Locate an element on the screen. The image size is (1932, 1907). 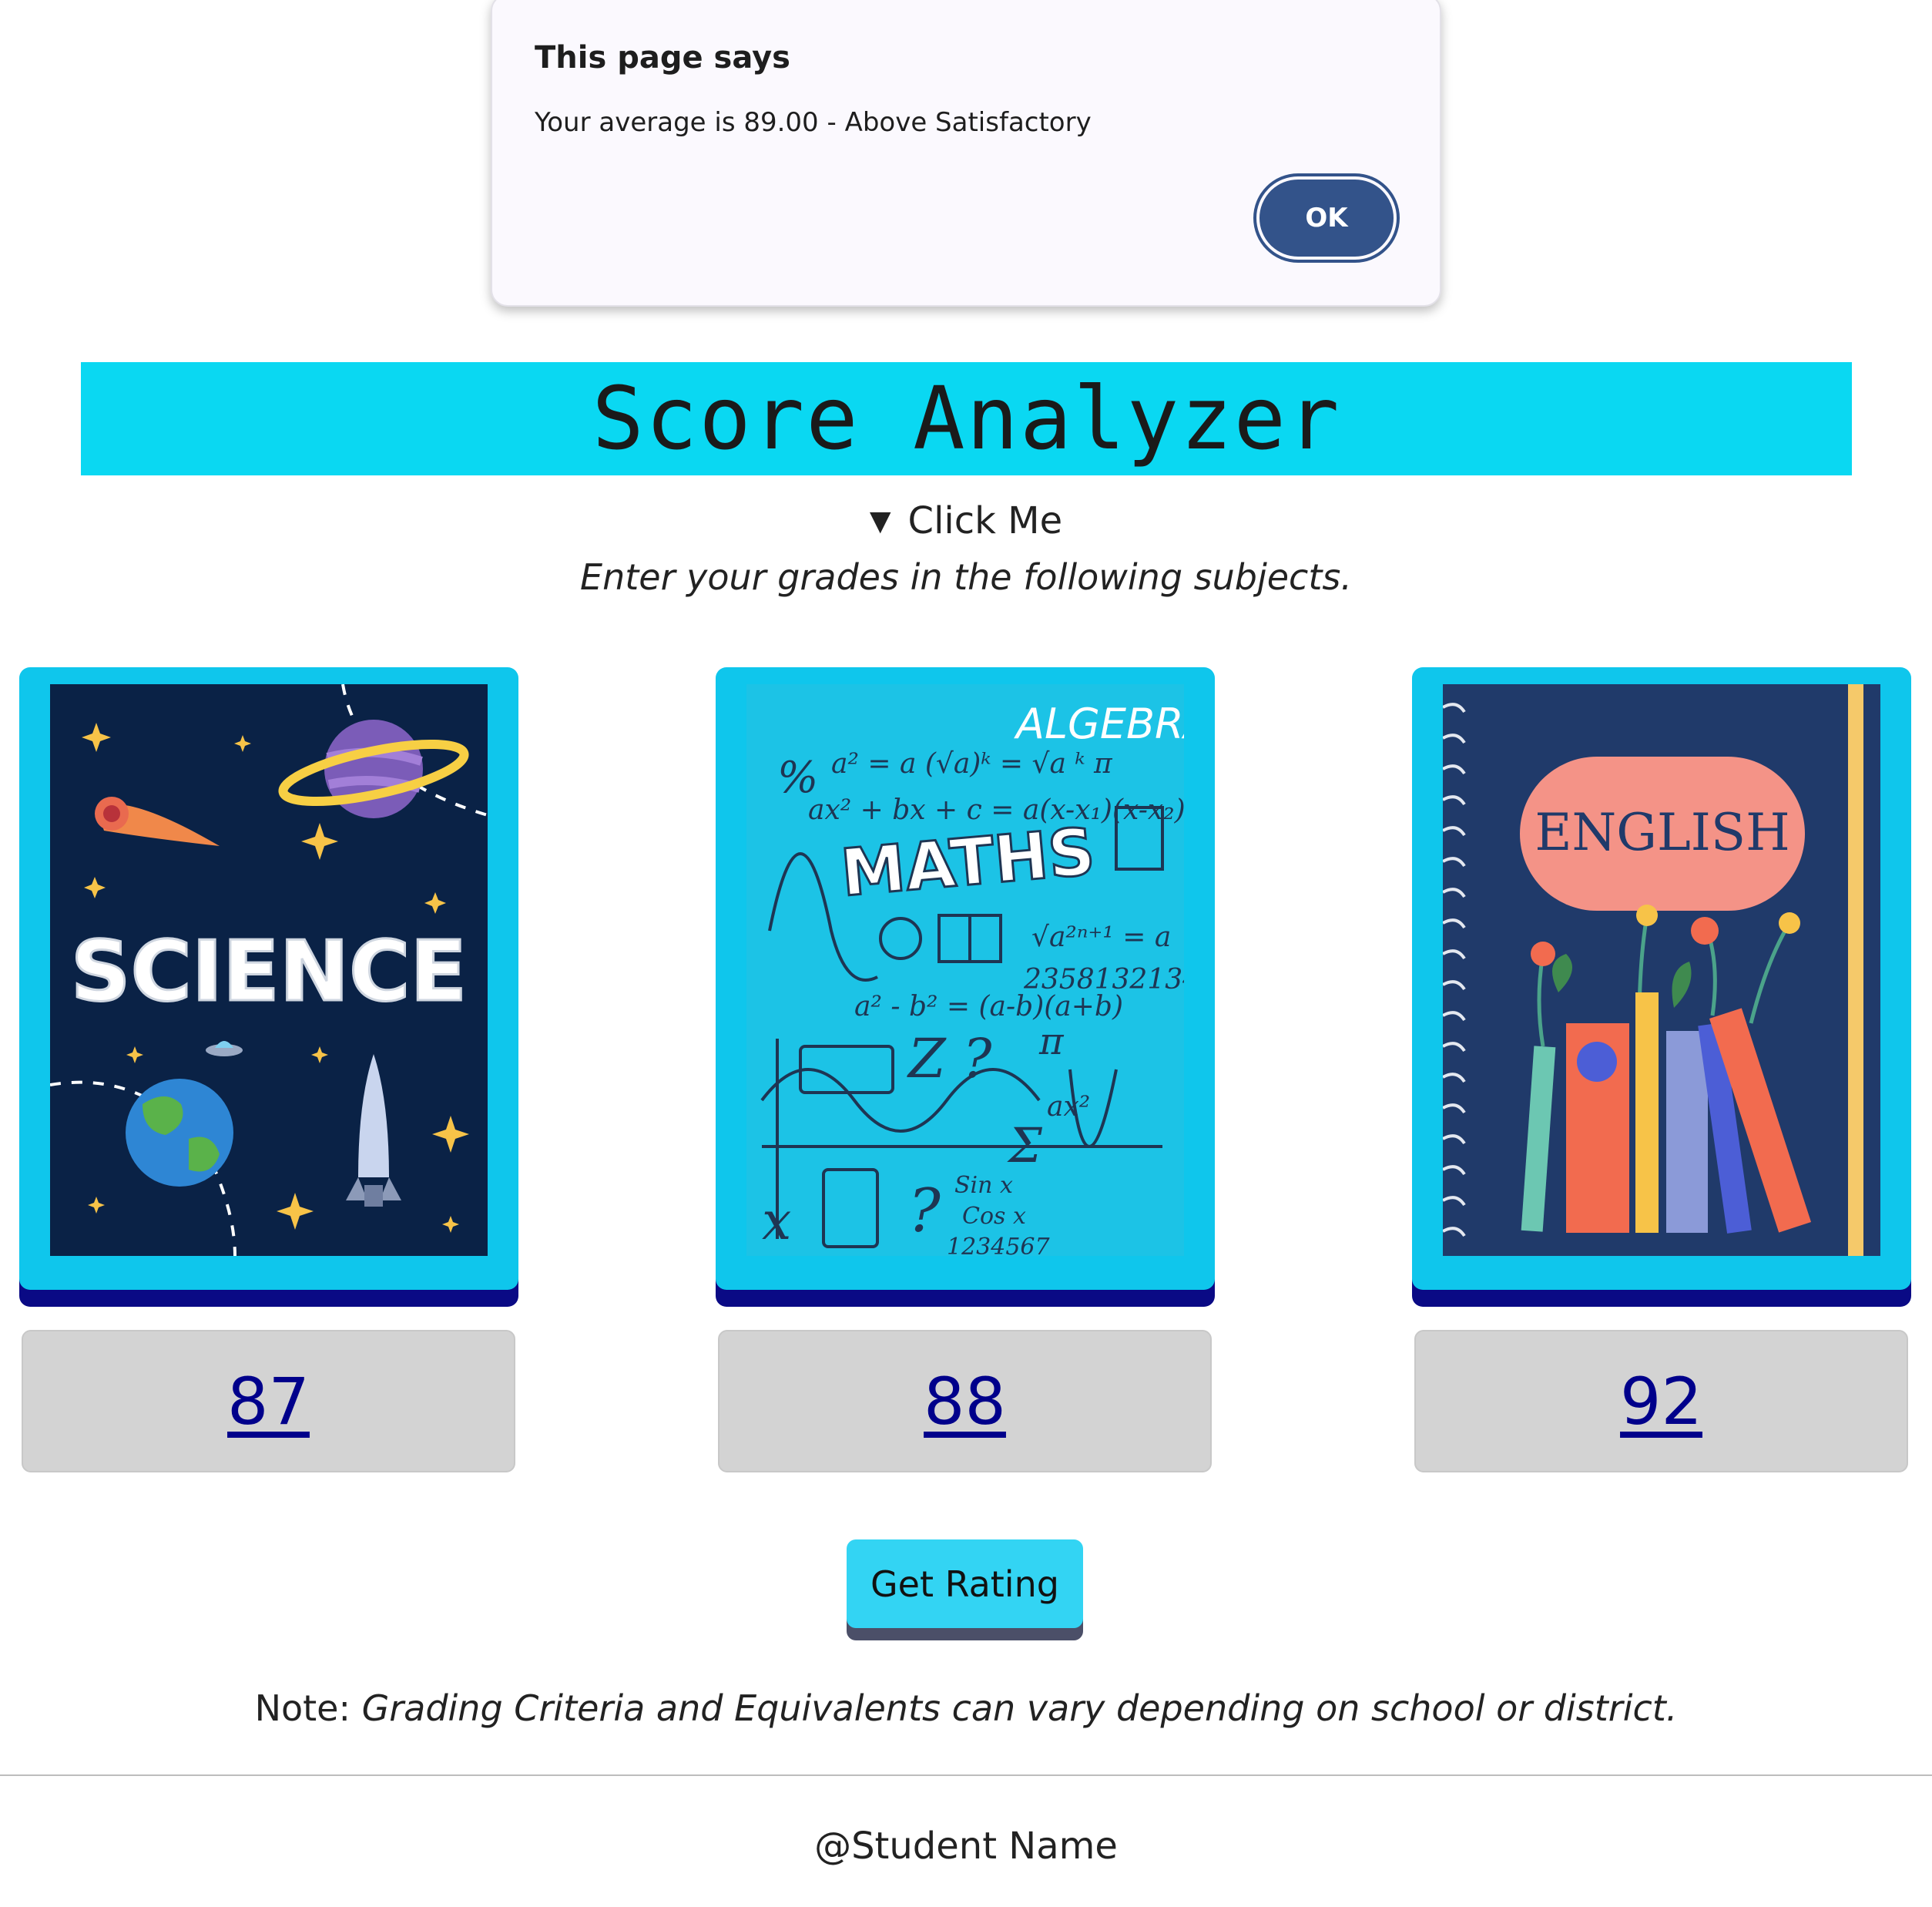
science-cover-text: SCIENCE is located at coordinates (269, 972).